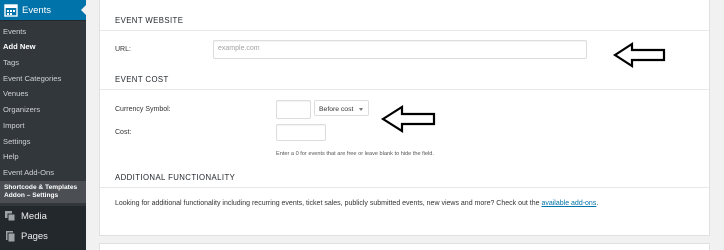 This screenshot has height=250, width=724. I want to click on menu-pages: Pages, so click(43, 236).